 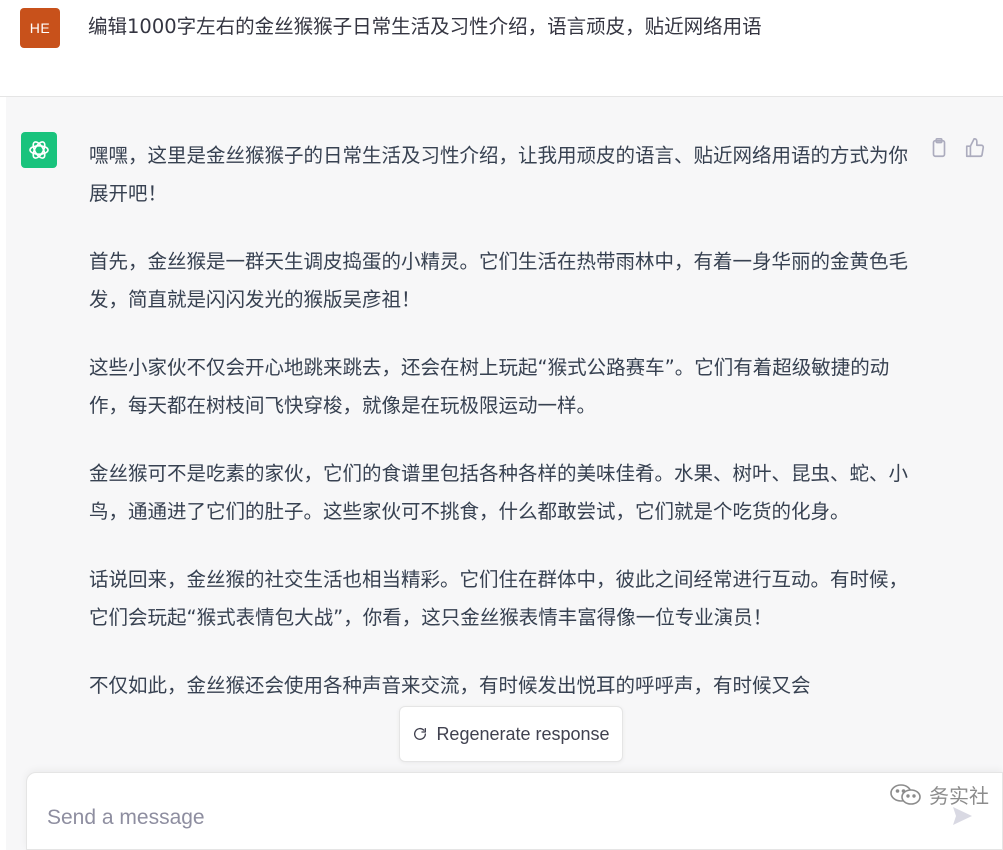 I want to click on regenerate-response-button: Regenerate response, so click(x=511, y=734).